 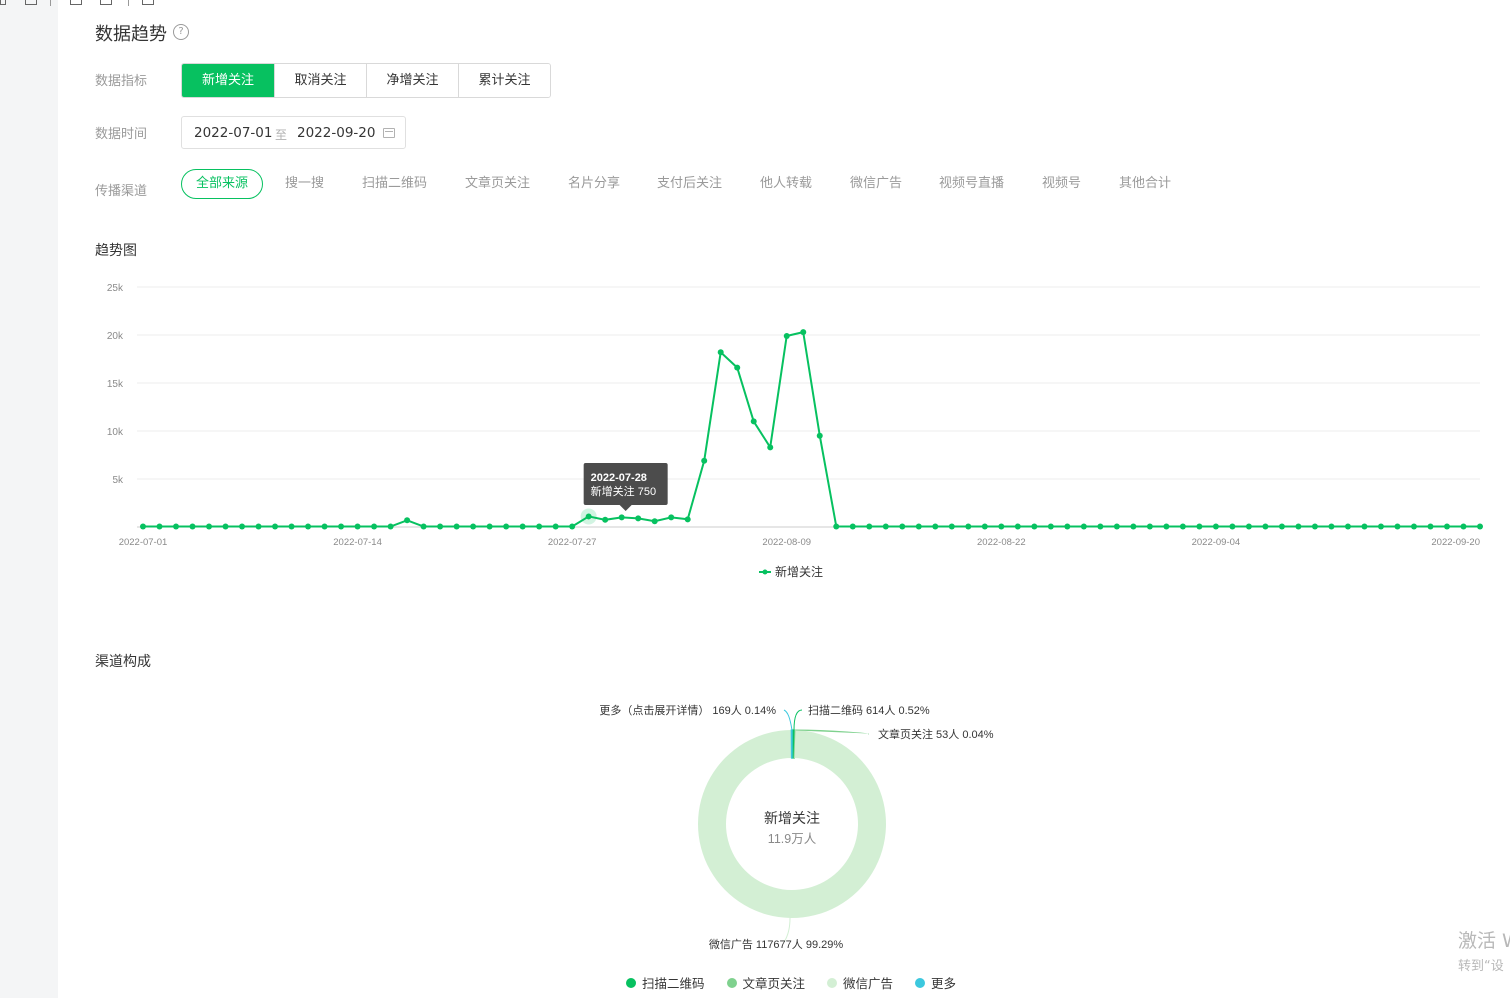 What do you see at coordinates (860, 982) in the screenshot?
I see `legend-item-ad: 微信广告` at bounding box center [860, 982].